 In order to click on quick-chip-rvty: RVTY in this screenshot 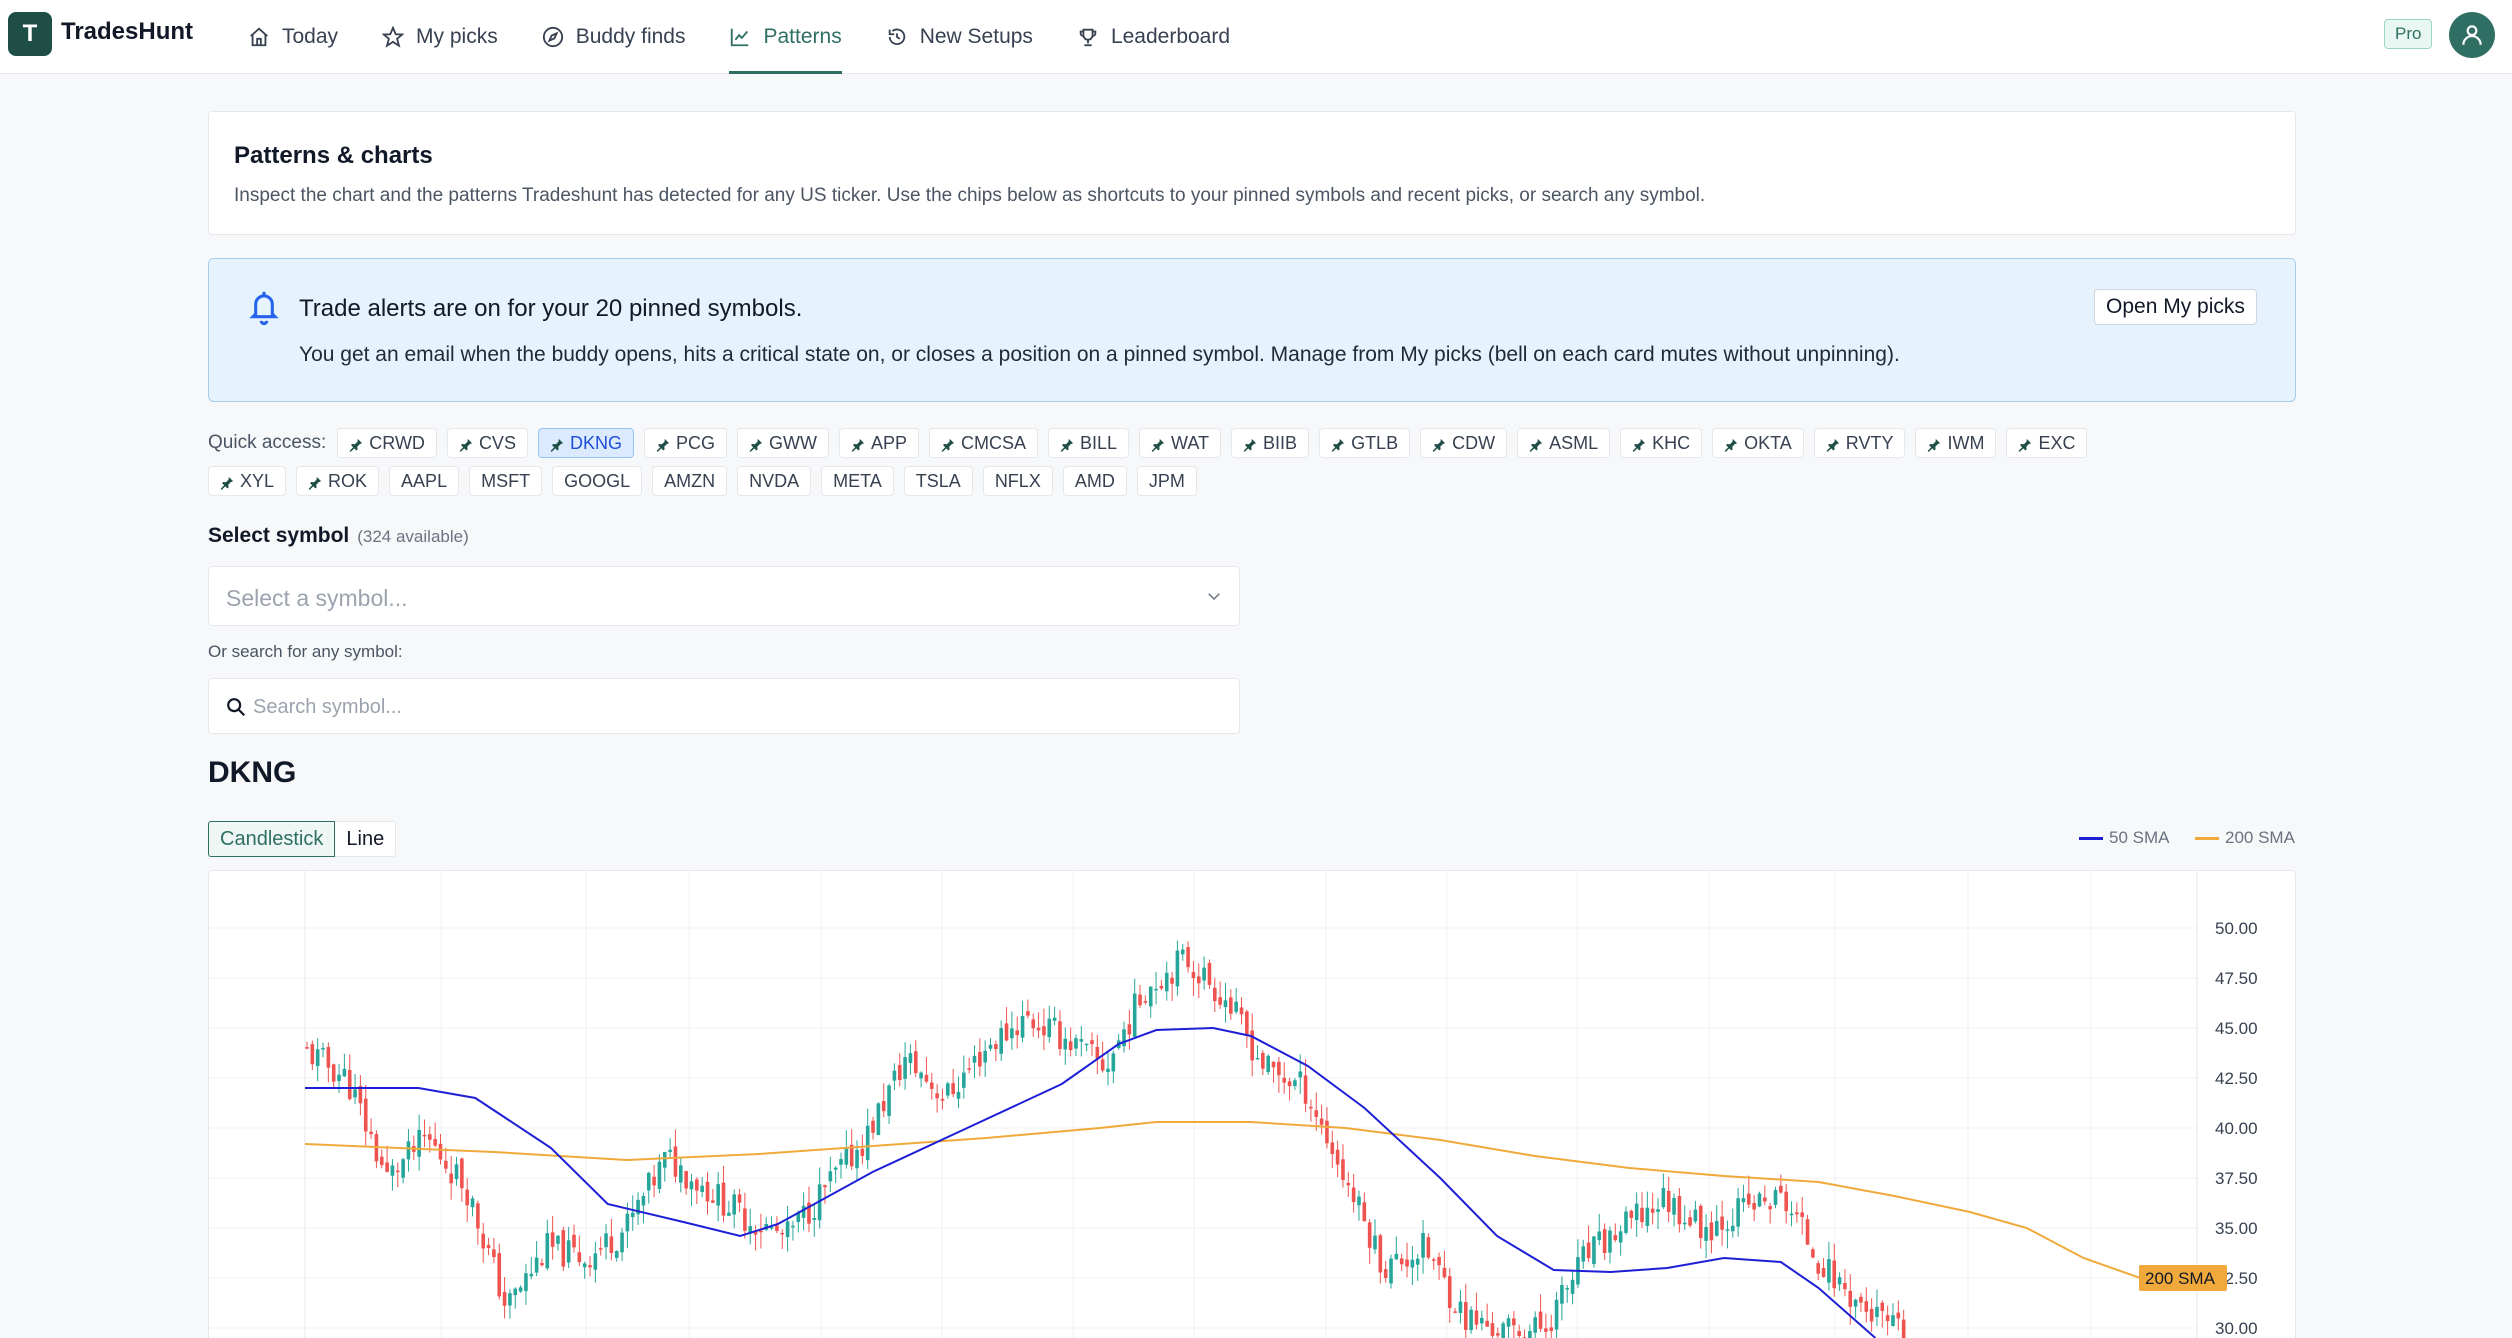, I will do `click(1859, 443)`.